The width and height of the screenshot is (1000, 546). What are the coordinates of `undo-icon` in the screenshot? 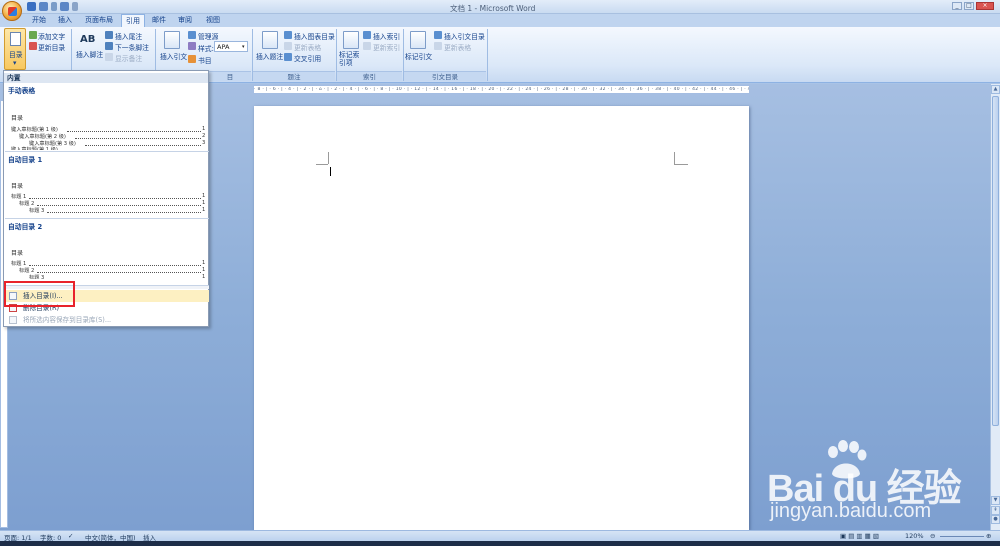 It's located at (43, 6).